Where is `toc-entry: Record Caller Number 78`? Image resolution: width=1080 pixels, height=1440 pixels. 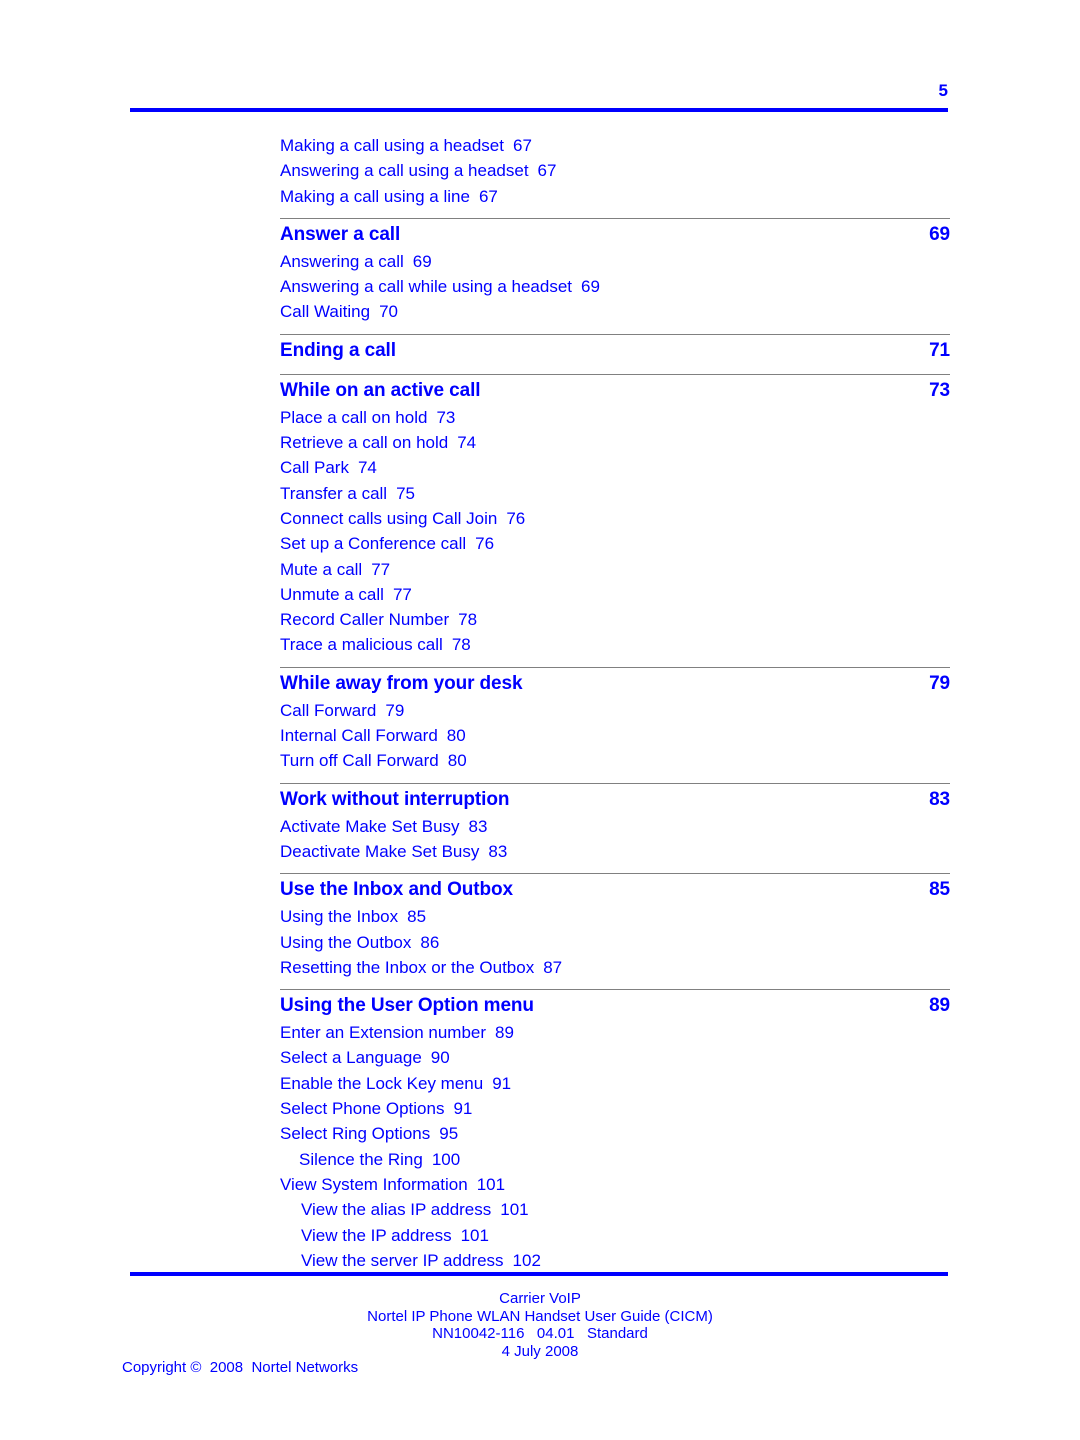
toc-entry: Record Caller Number 78 is located at coordinates (615, 619).